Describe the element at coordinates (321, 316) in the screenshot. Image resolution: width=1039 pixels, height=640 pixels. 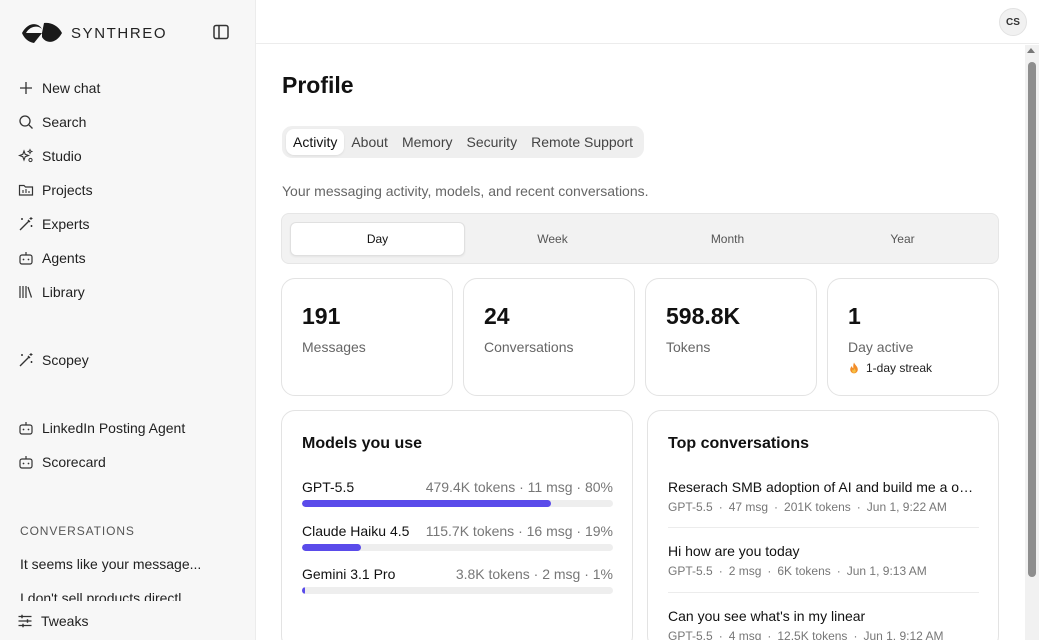
I see `stat-value: 191` at that location.